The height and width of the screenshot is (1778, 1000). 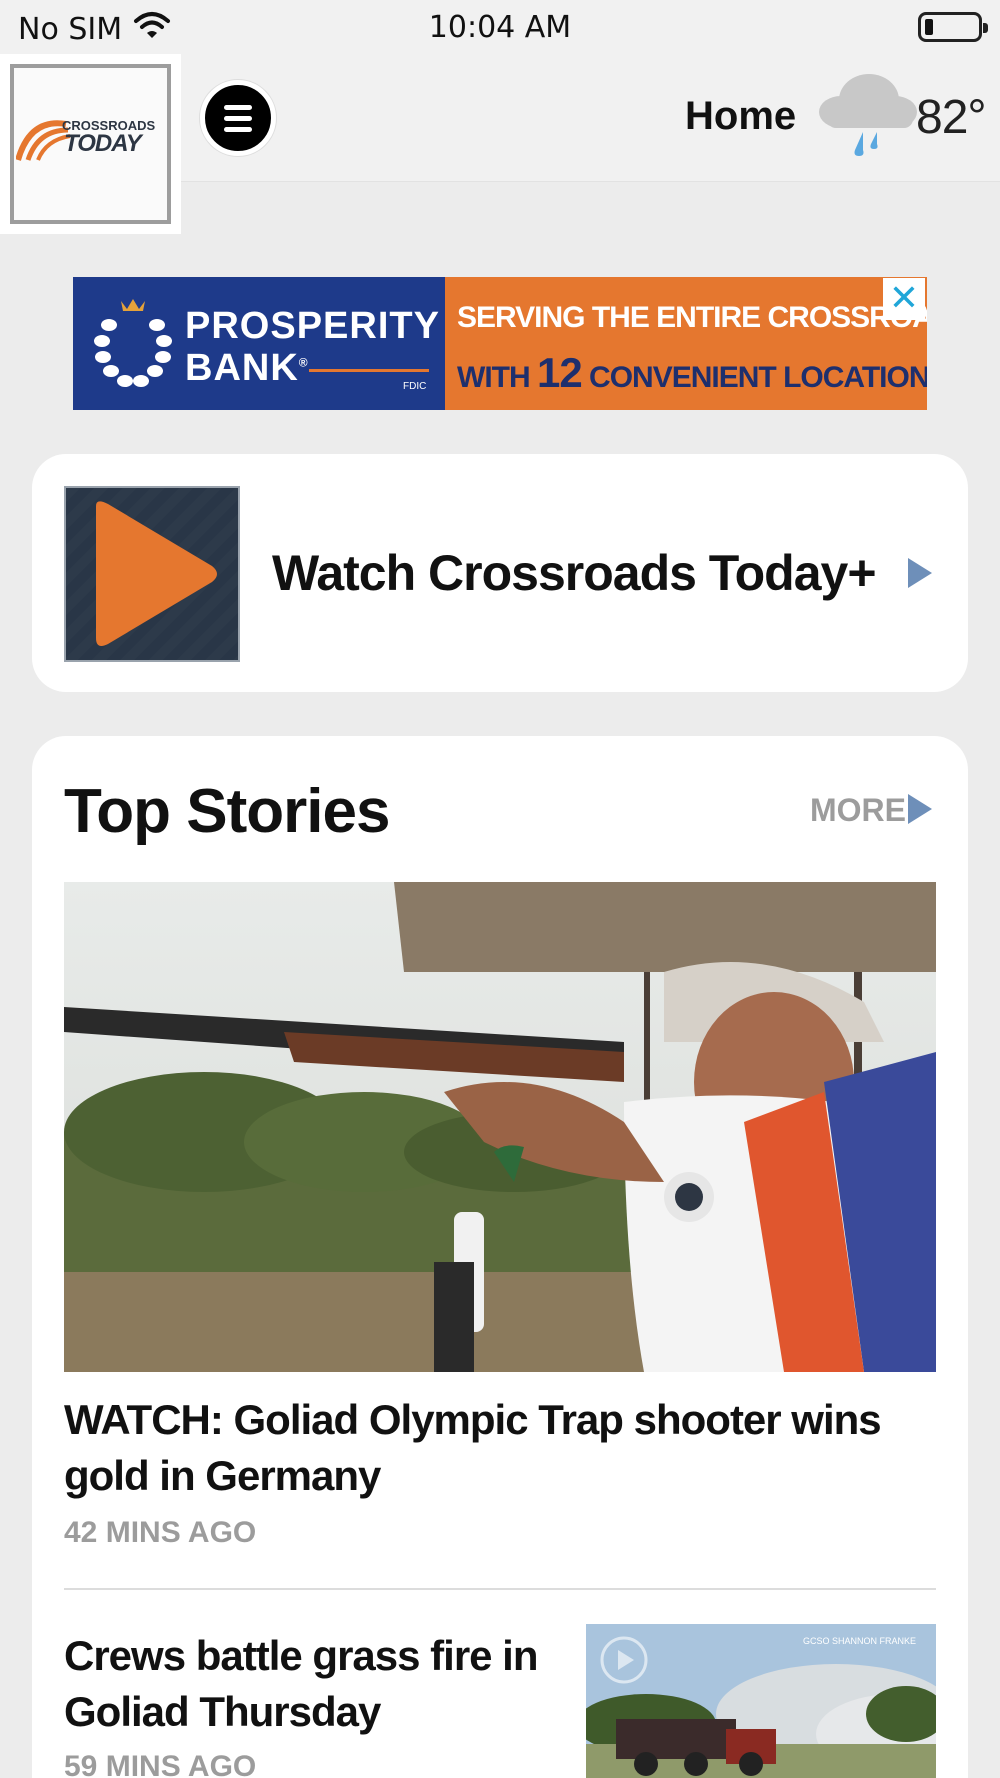 I want to click on battery-level, so click(x=929, y=27).